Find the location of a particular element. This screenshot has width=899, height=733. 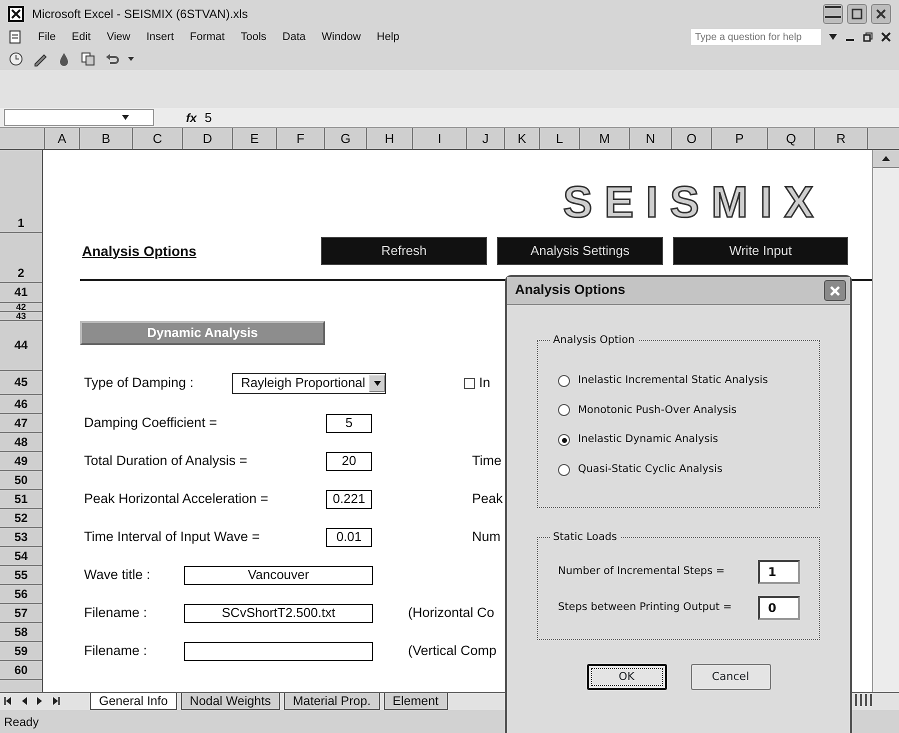

row-header: 57 is located at coordinates (21, 613).